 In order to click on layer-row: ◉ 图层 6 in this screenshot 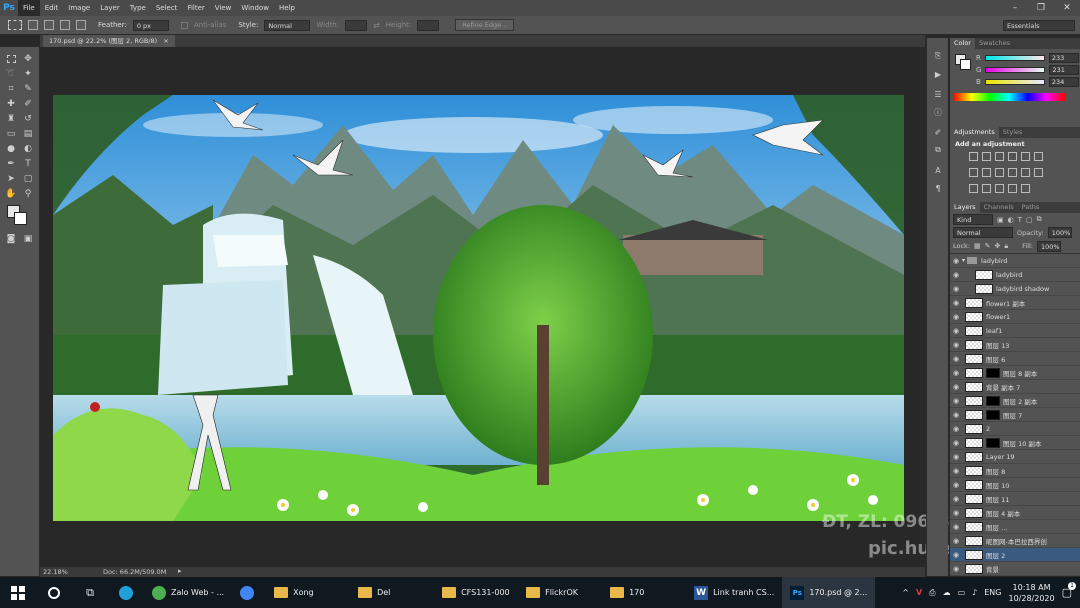, I will do `click(1015, 359)`.